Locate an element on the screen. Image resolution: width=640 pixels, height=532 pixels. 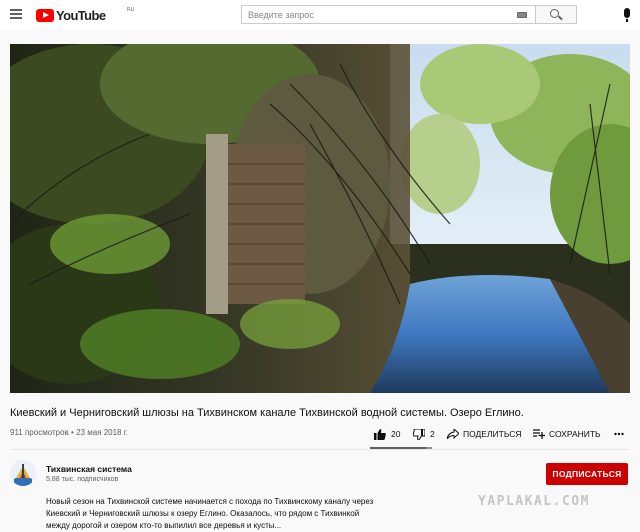
search-box is located at coordinates (388, 14).